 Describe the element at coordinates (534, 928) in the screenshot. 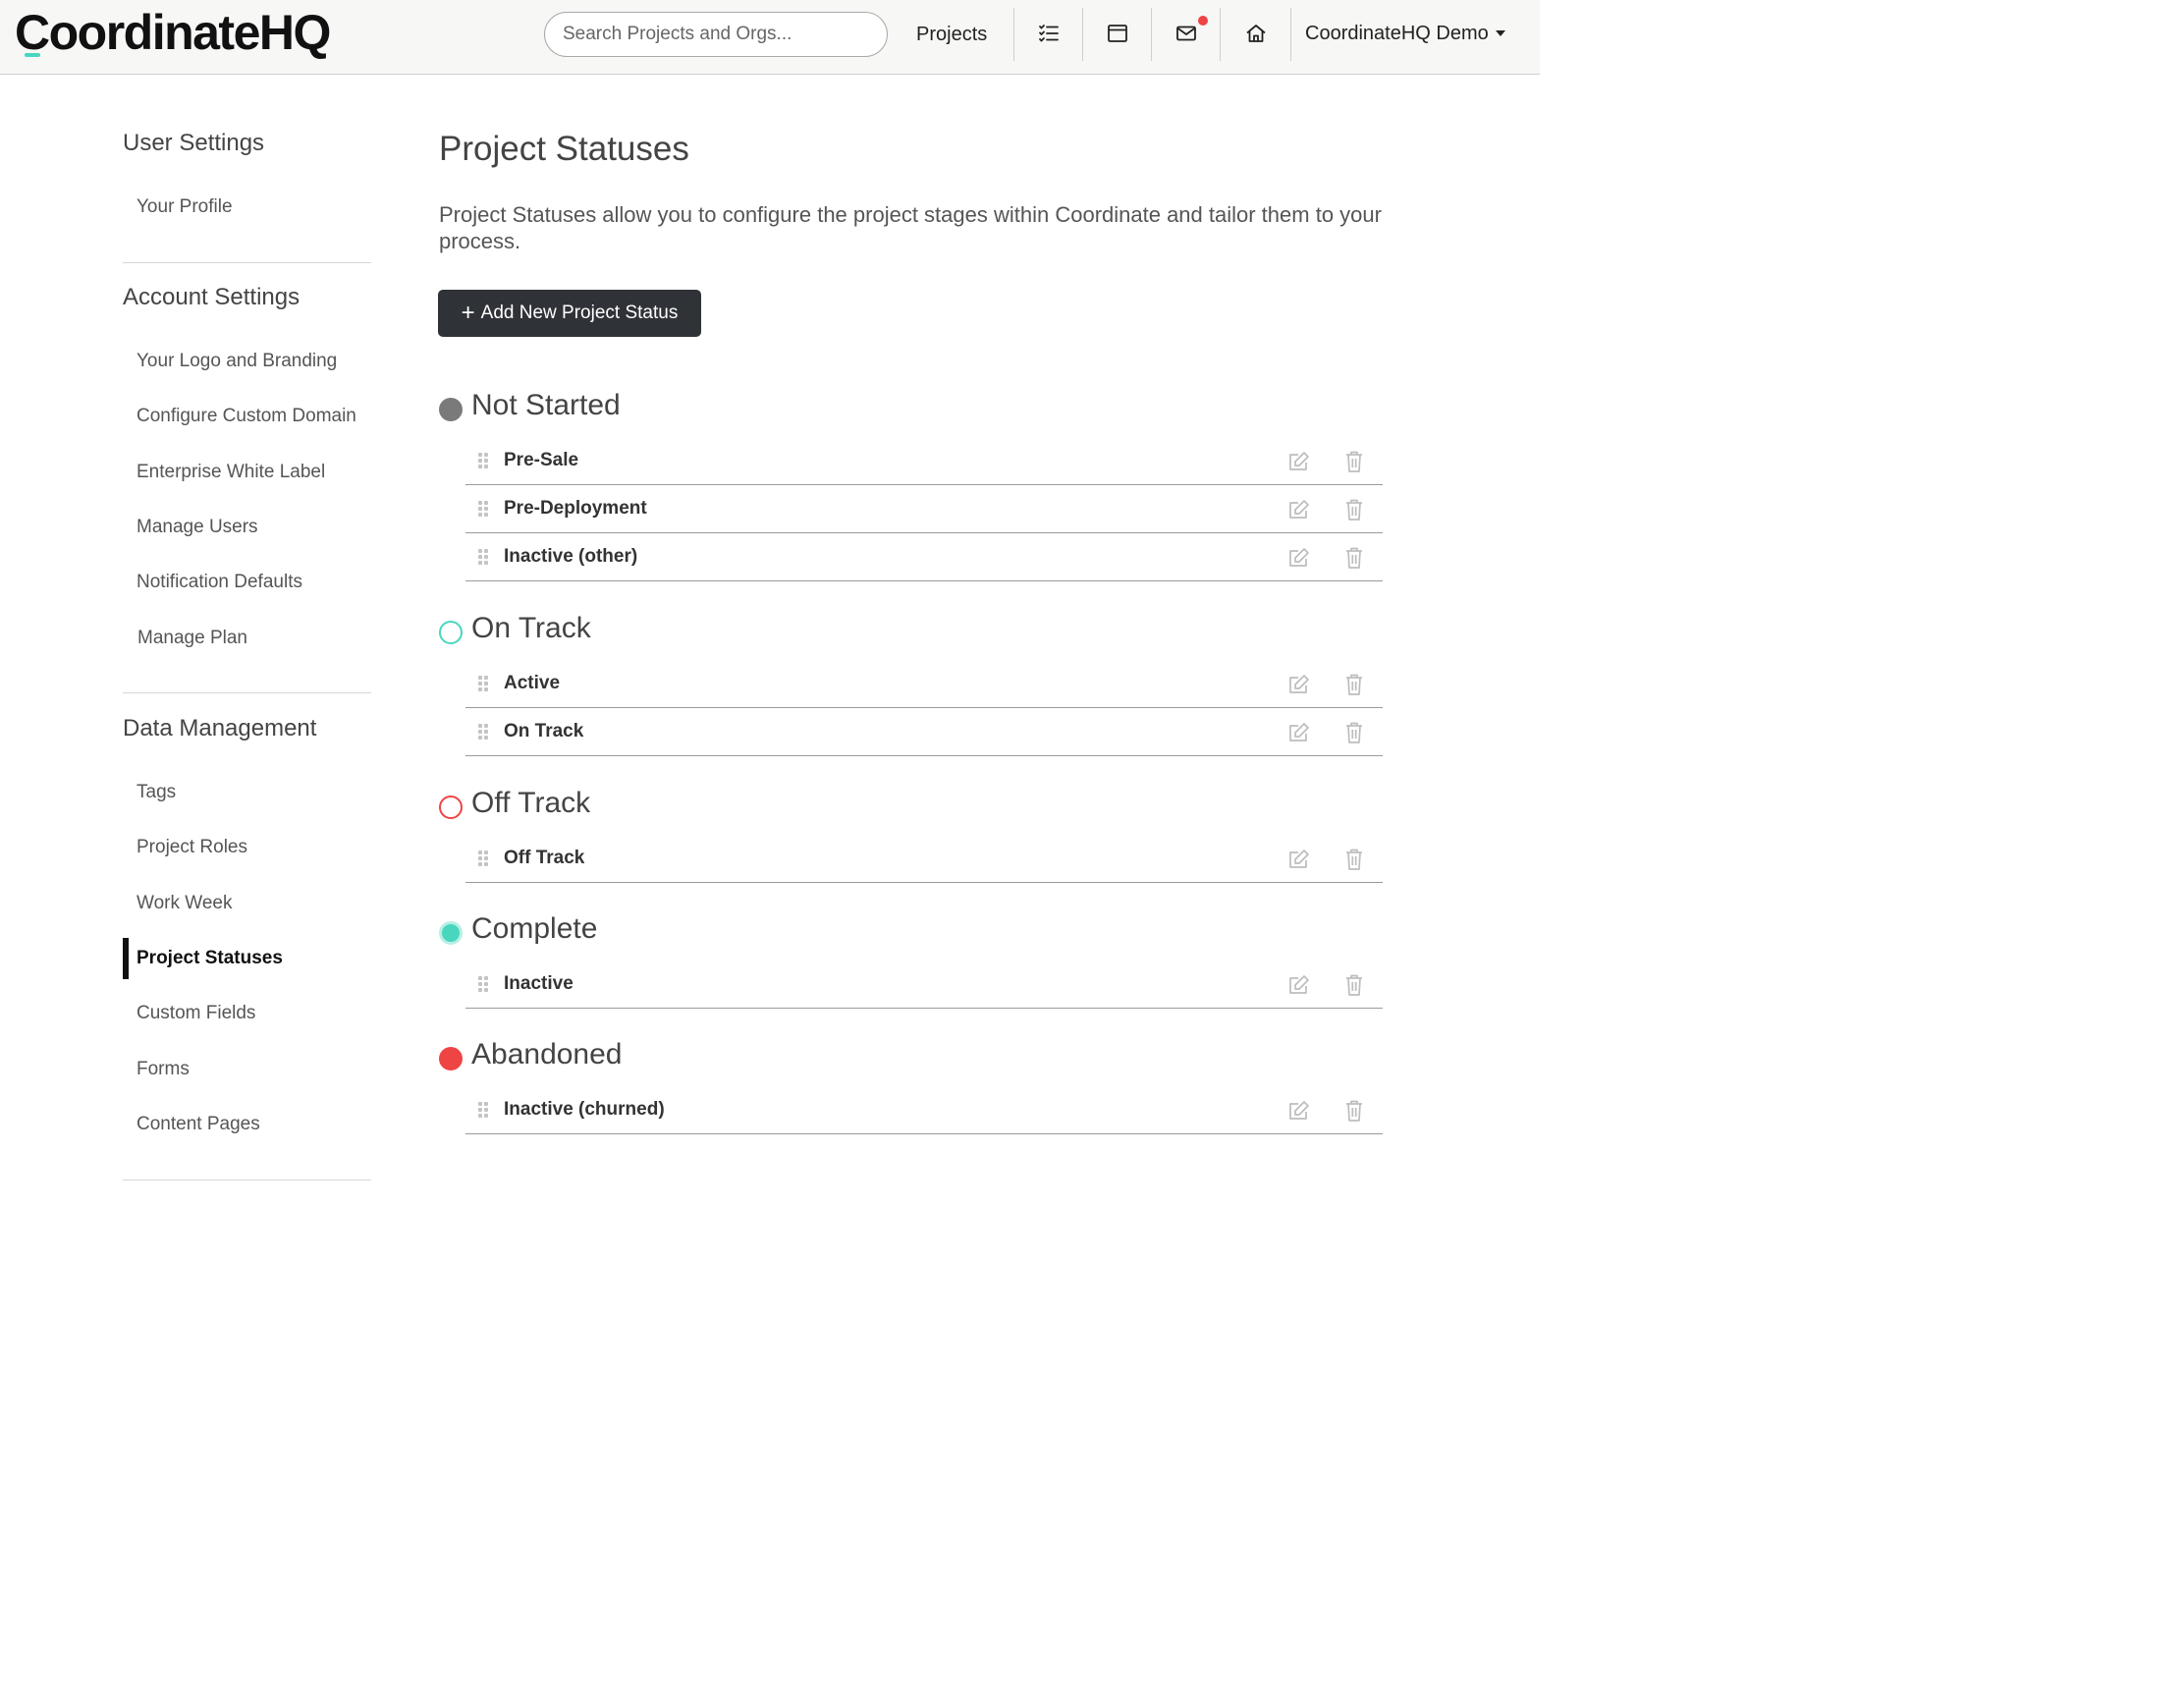

I see `status-group-title: Complete` at that location.